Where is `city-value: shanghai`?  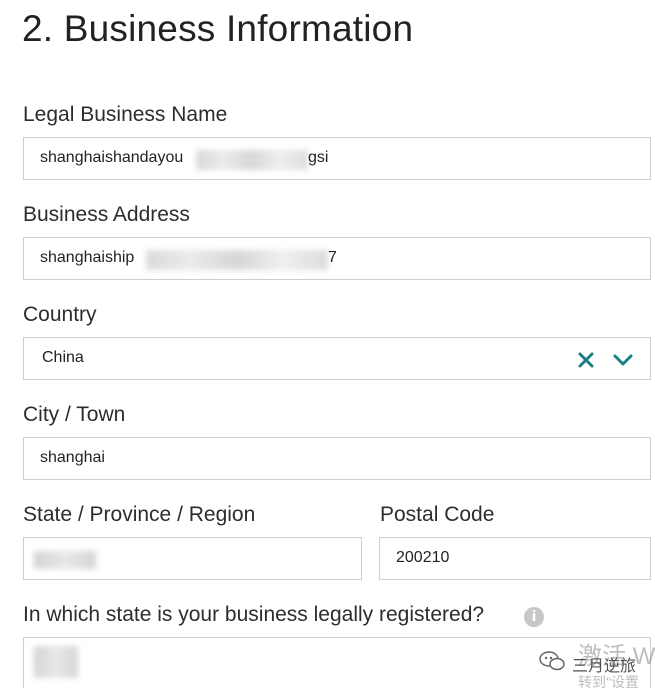
city-value: shanghai is located at coordinates (72, 457).